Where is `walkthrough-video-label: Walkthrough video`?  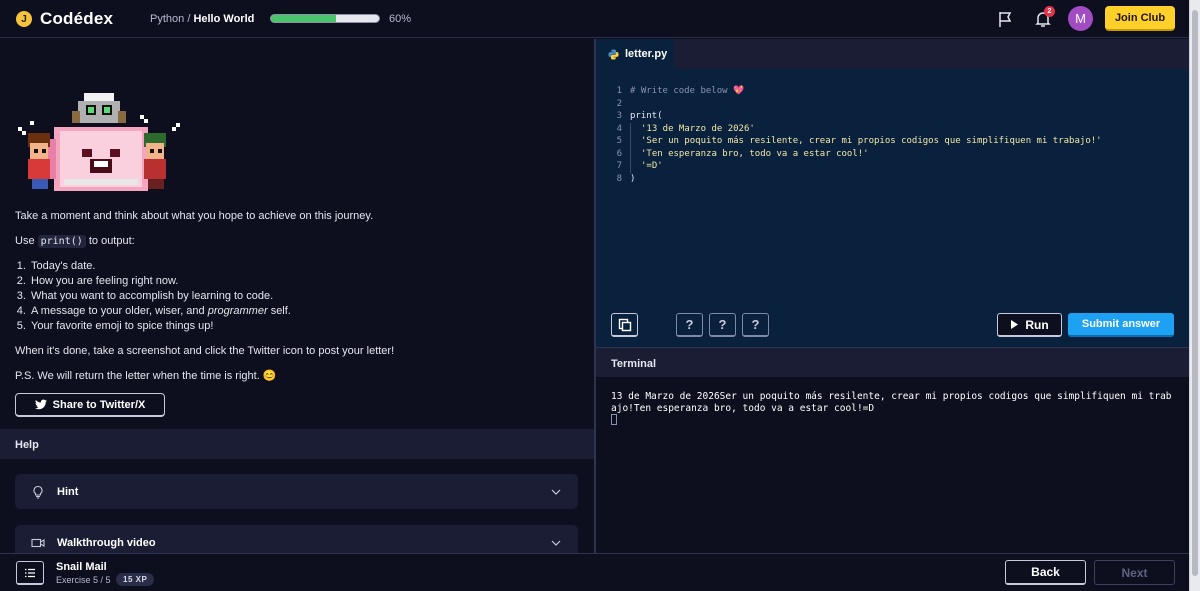
walkthrough-video-label: Walkthrough video is located at coordinates (106, 542).